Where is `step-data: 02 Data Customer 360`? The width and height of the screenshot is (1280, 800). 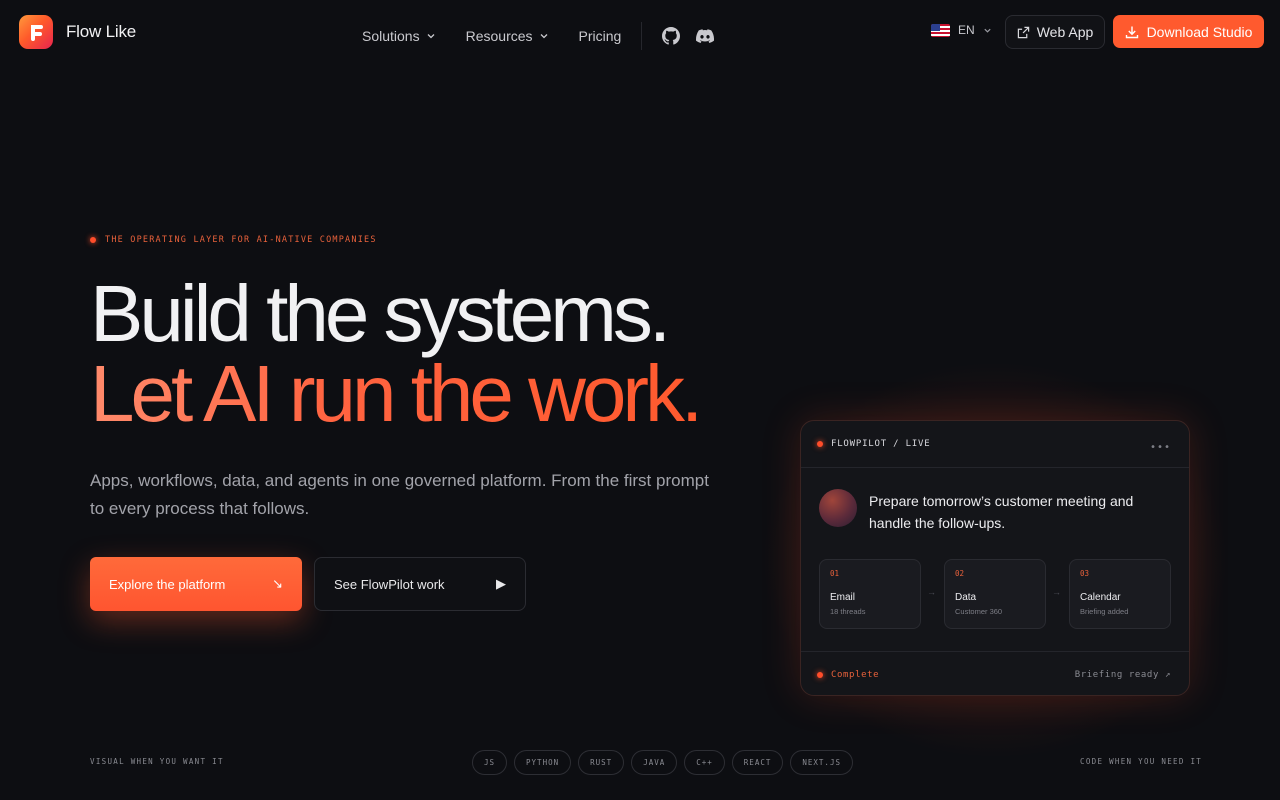 step-data: 02 Data Customer 360 is located at coordinates (995, 594).